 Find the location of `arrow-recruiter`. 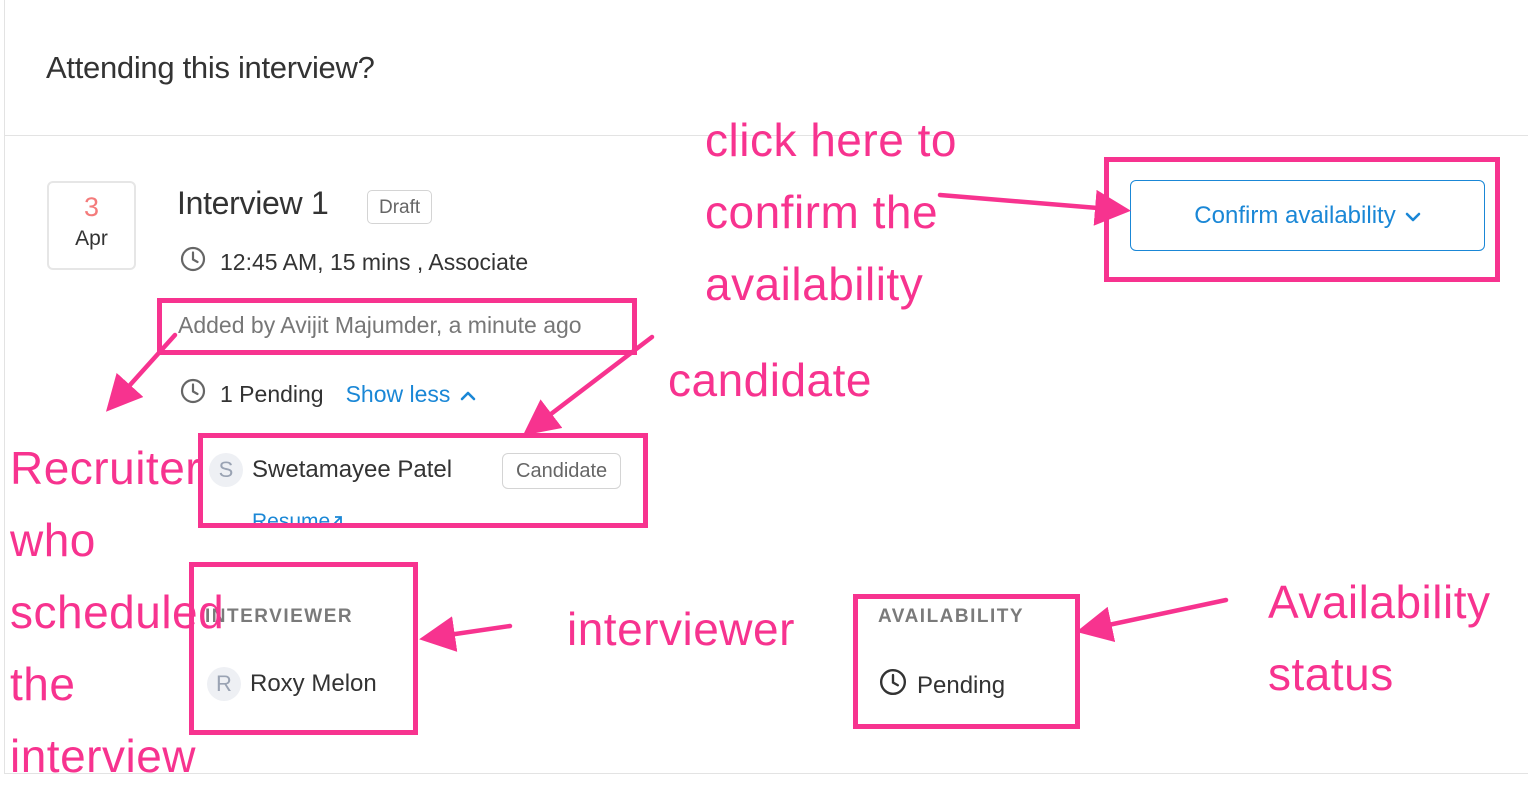

arrow-recruiter is located at coordinates (141, 372).